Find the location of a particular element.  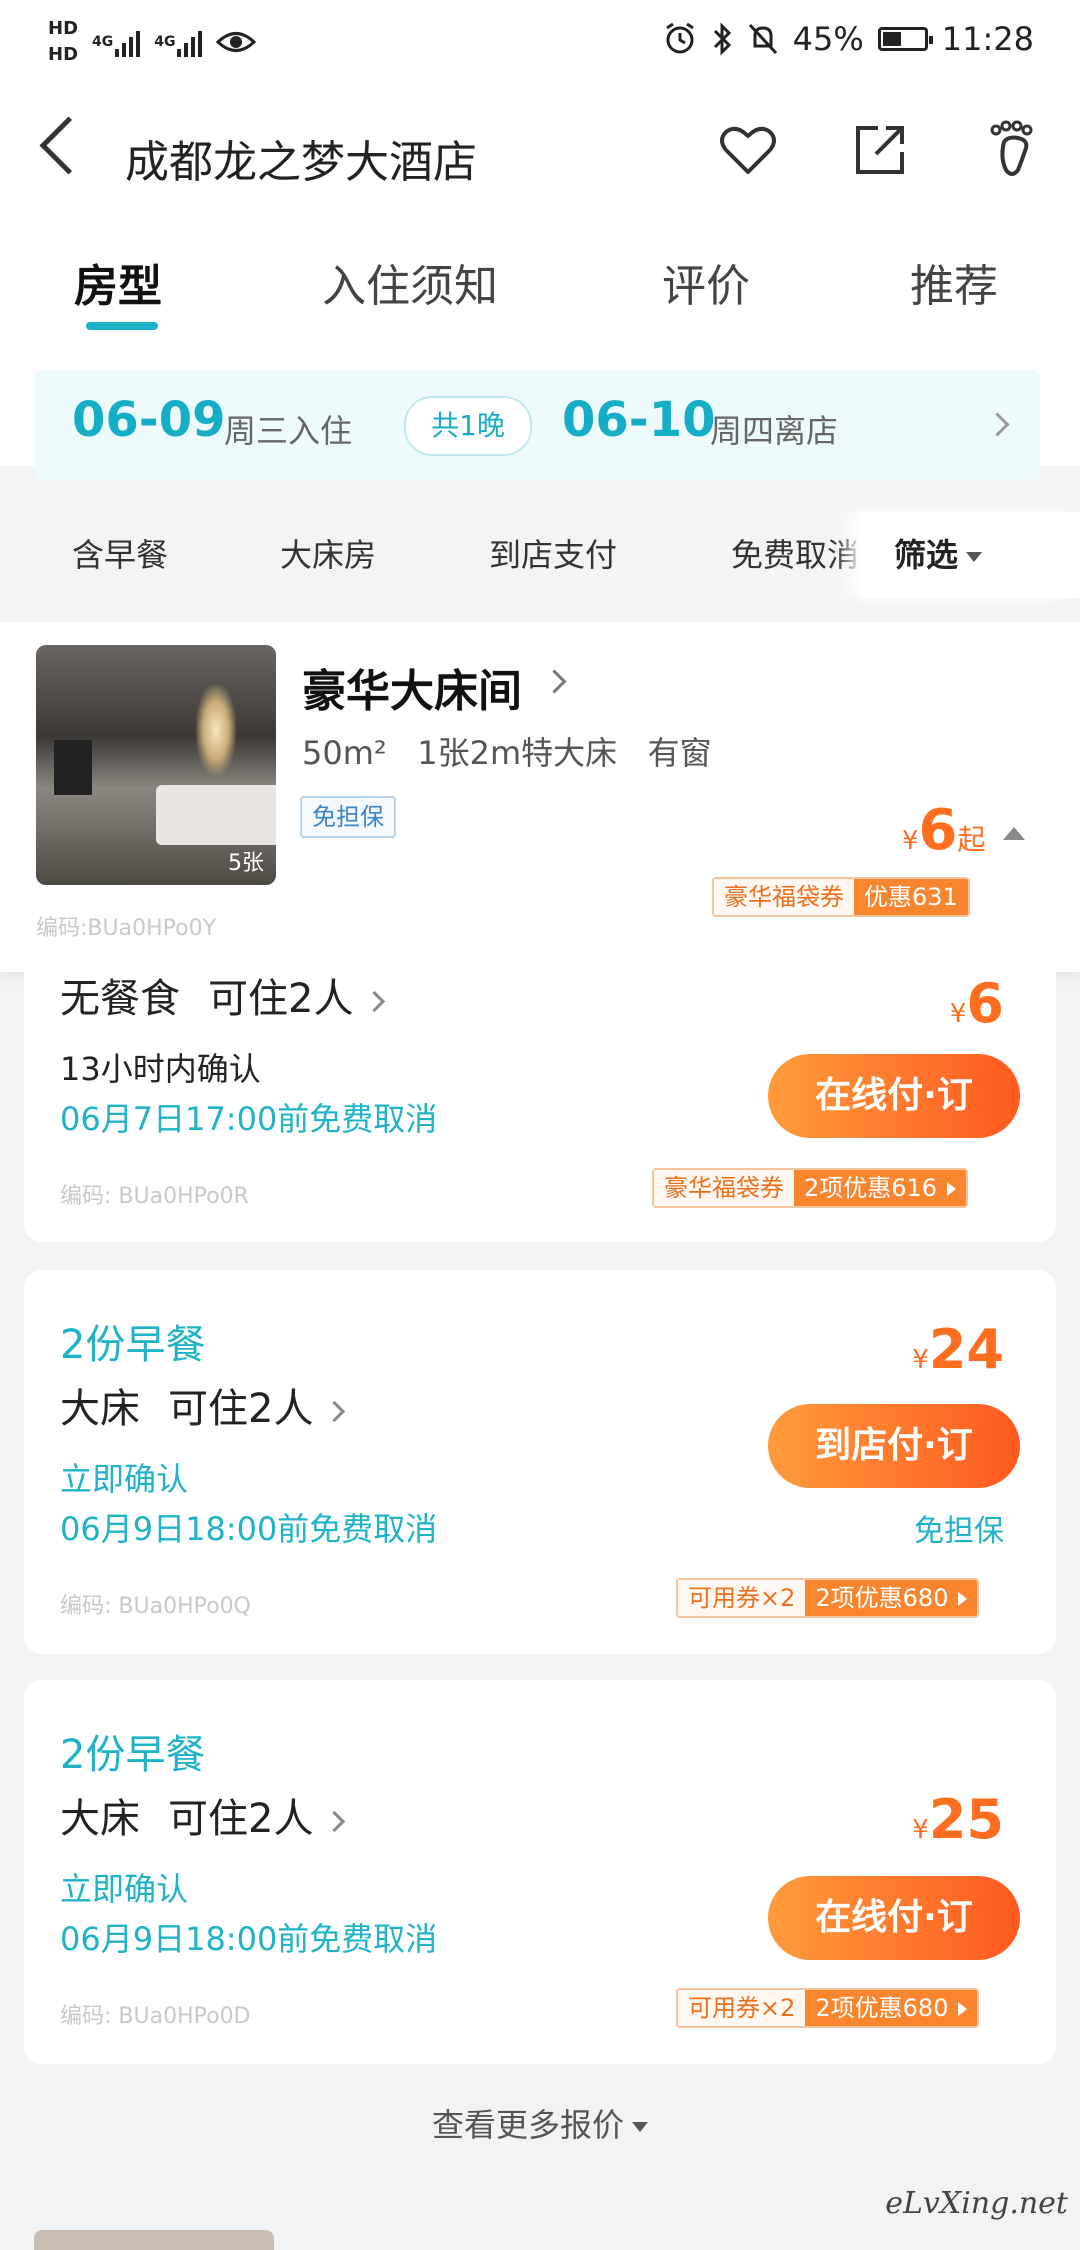

filter-button-label: 筛选 is located at coordinates (926, 555).